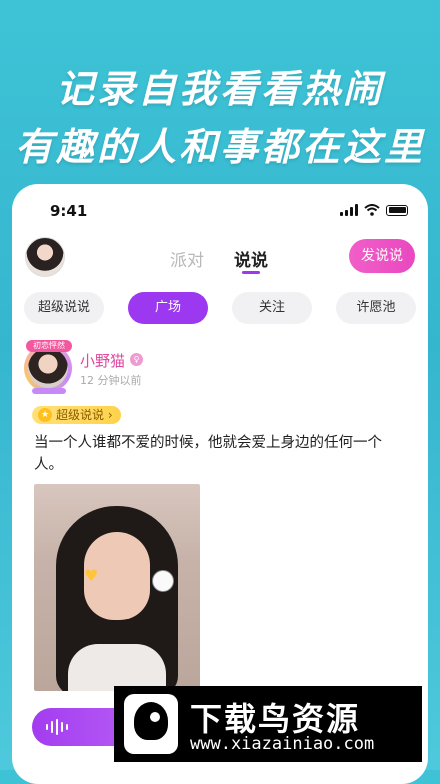 The height and width of the screenshot is (784, 440). What do you see at coordinates (111, 380) in the screenshot?
I see `post-time: 12 分钟以前` at bounding box center [111, 380].